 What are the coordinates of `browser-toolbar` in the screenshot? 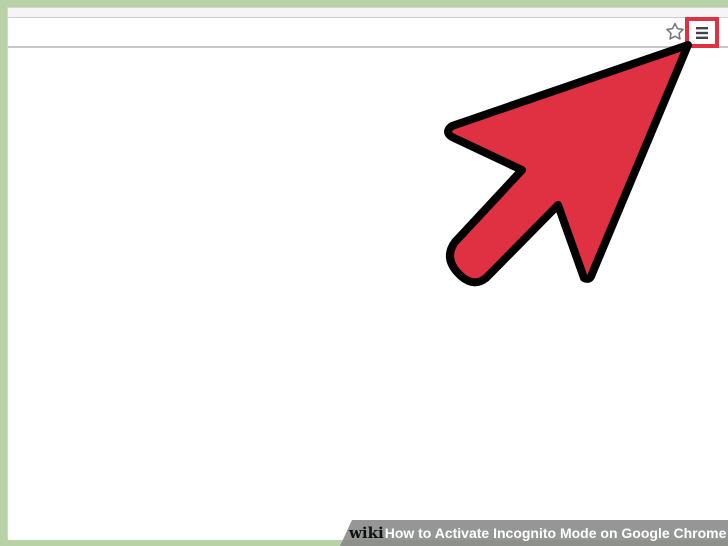 It's located at (368, 32).